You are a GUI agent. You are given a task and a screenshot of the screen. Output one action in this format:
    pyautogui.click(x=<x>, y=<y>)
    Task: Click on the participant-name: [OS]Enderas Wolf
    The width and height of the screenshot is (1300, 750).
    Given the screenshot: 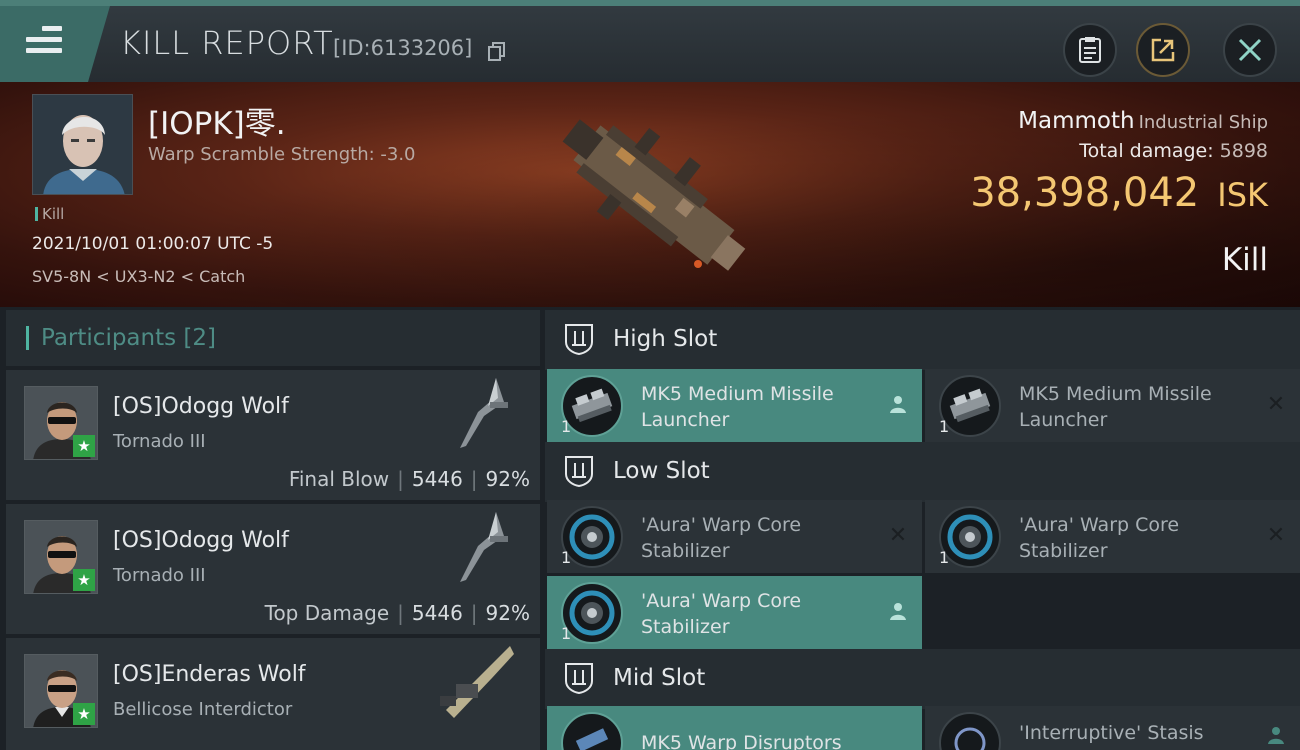 What is the action you would take?
    pyautogui.click(x=209, y=674)
    